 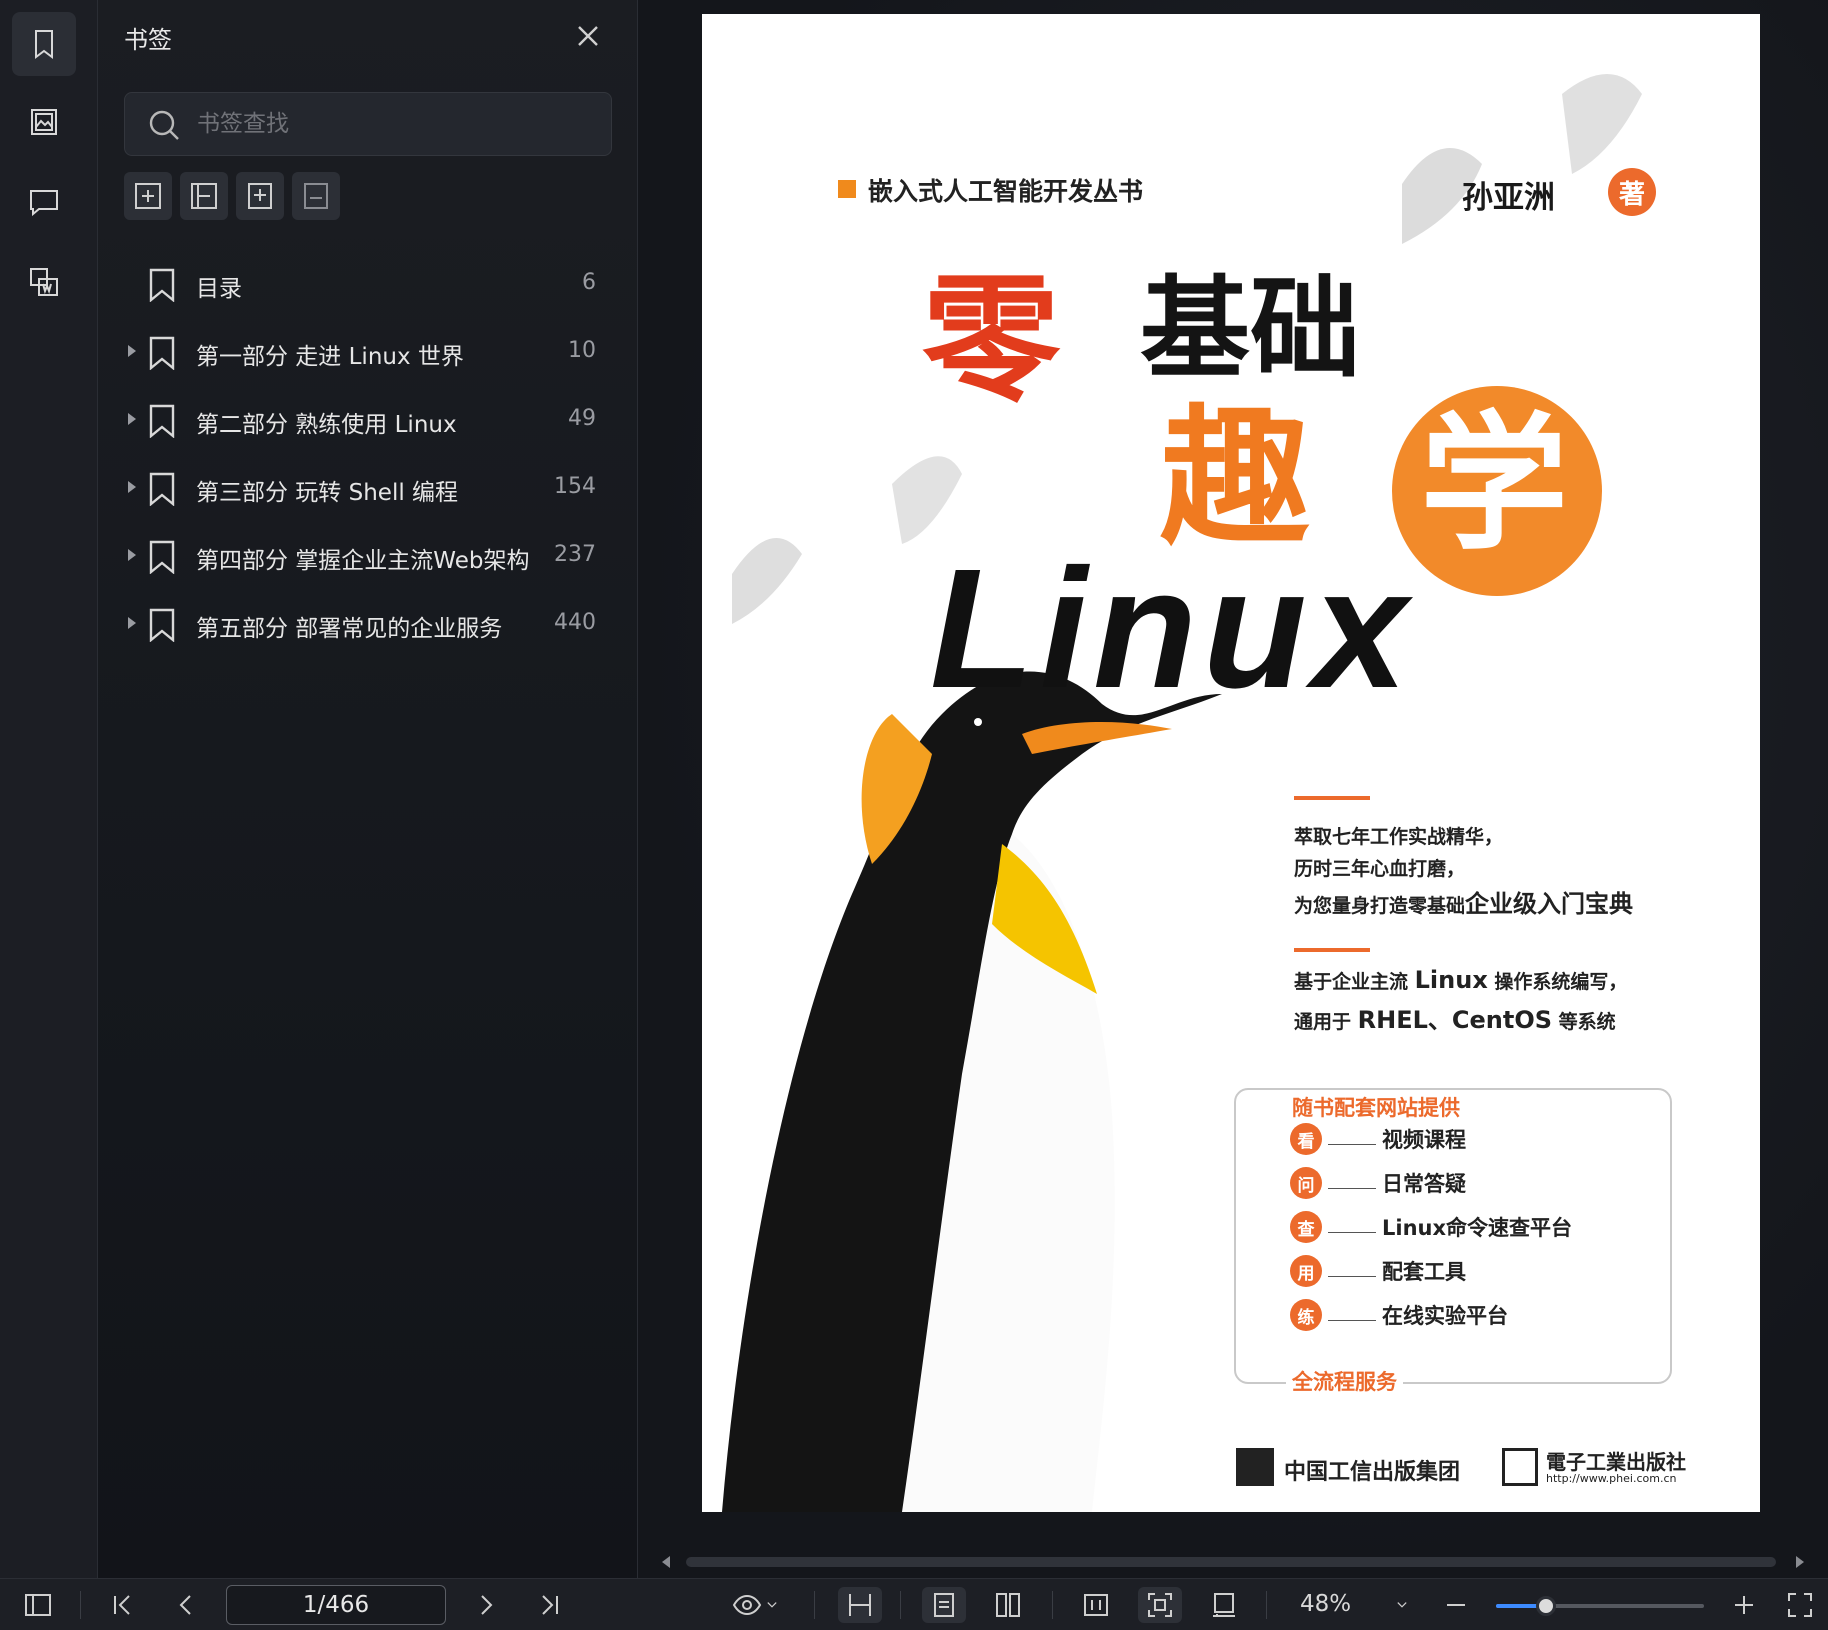 What do you see at coordinates (326, 425) in the screenshot?
I see `bookmark-label: 第二部分 熟练使用 Linux` at bounding box center [326, 425].